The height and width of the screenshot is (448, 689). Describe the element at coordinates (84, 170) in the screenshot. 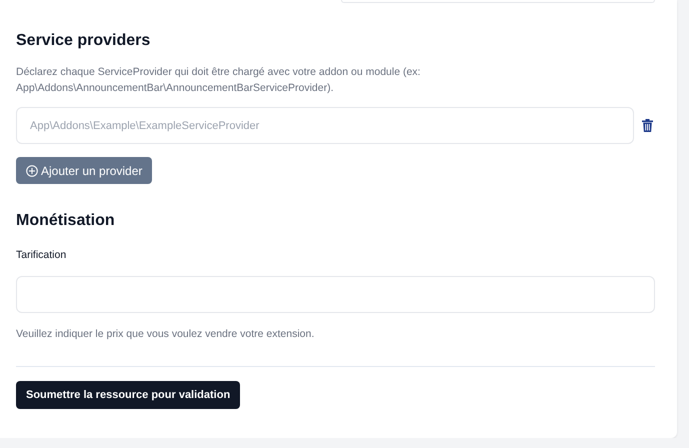

I see `add-provider-button: Ajouter un provider` at that location.